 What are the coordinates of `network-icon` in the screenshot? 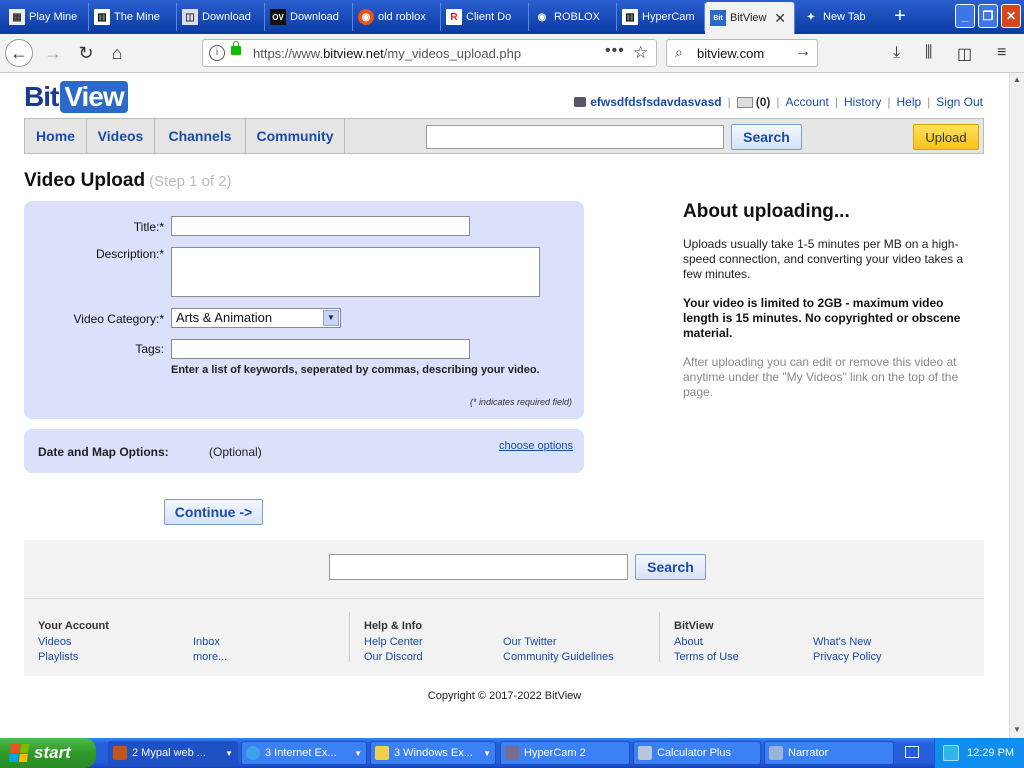 It's located at (951, 753).